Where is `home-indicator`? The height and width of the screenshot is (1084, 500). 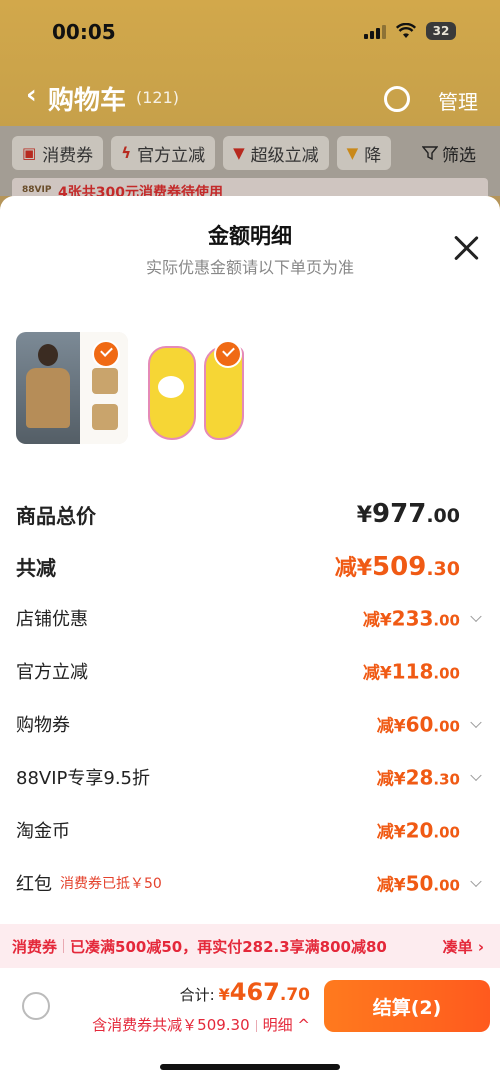 home-indicator is located at coordinates (250, 1067).